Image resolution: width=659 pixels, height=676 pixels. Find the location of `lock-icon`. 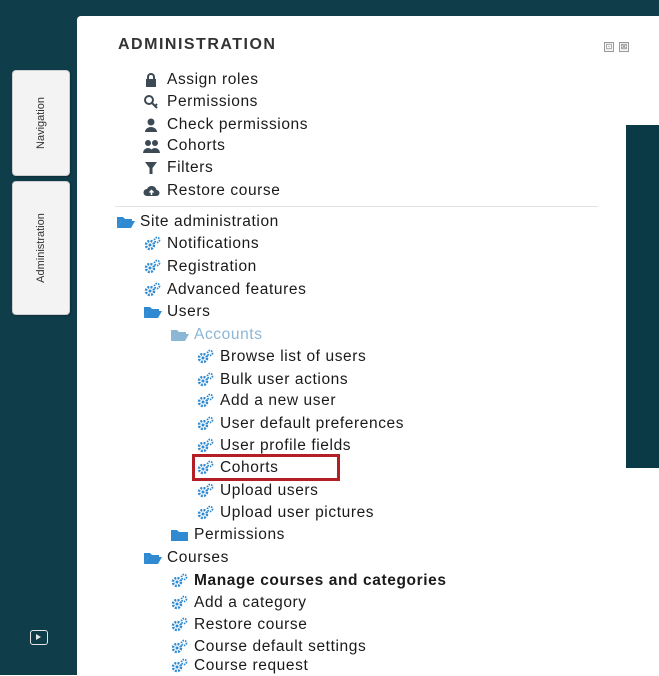

lock-icon is located at coordinates (152, 80).